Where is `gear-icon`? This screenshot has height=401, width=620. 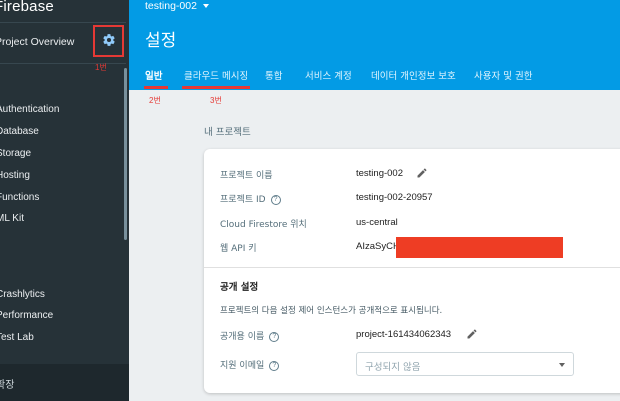
gear-icon is located at coordinates (109, 40).